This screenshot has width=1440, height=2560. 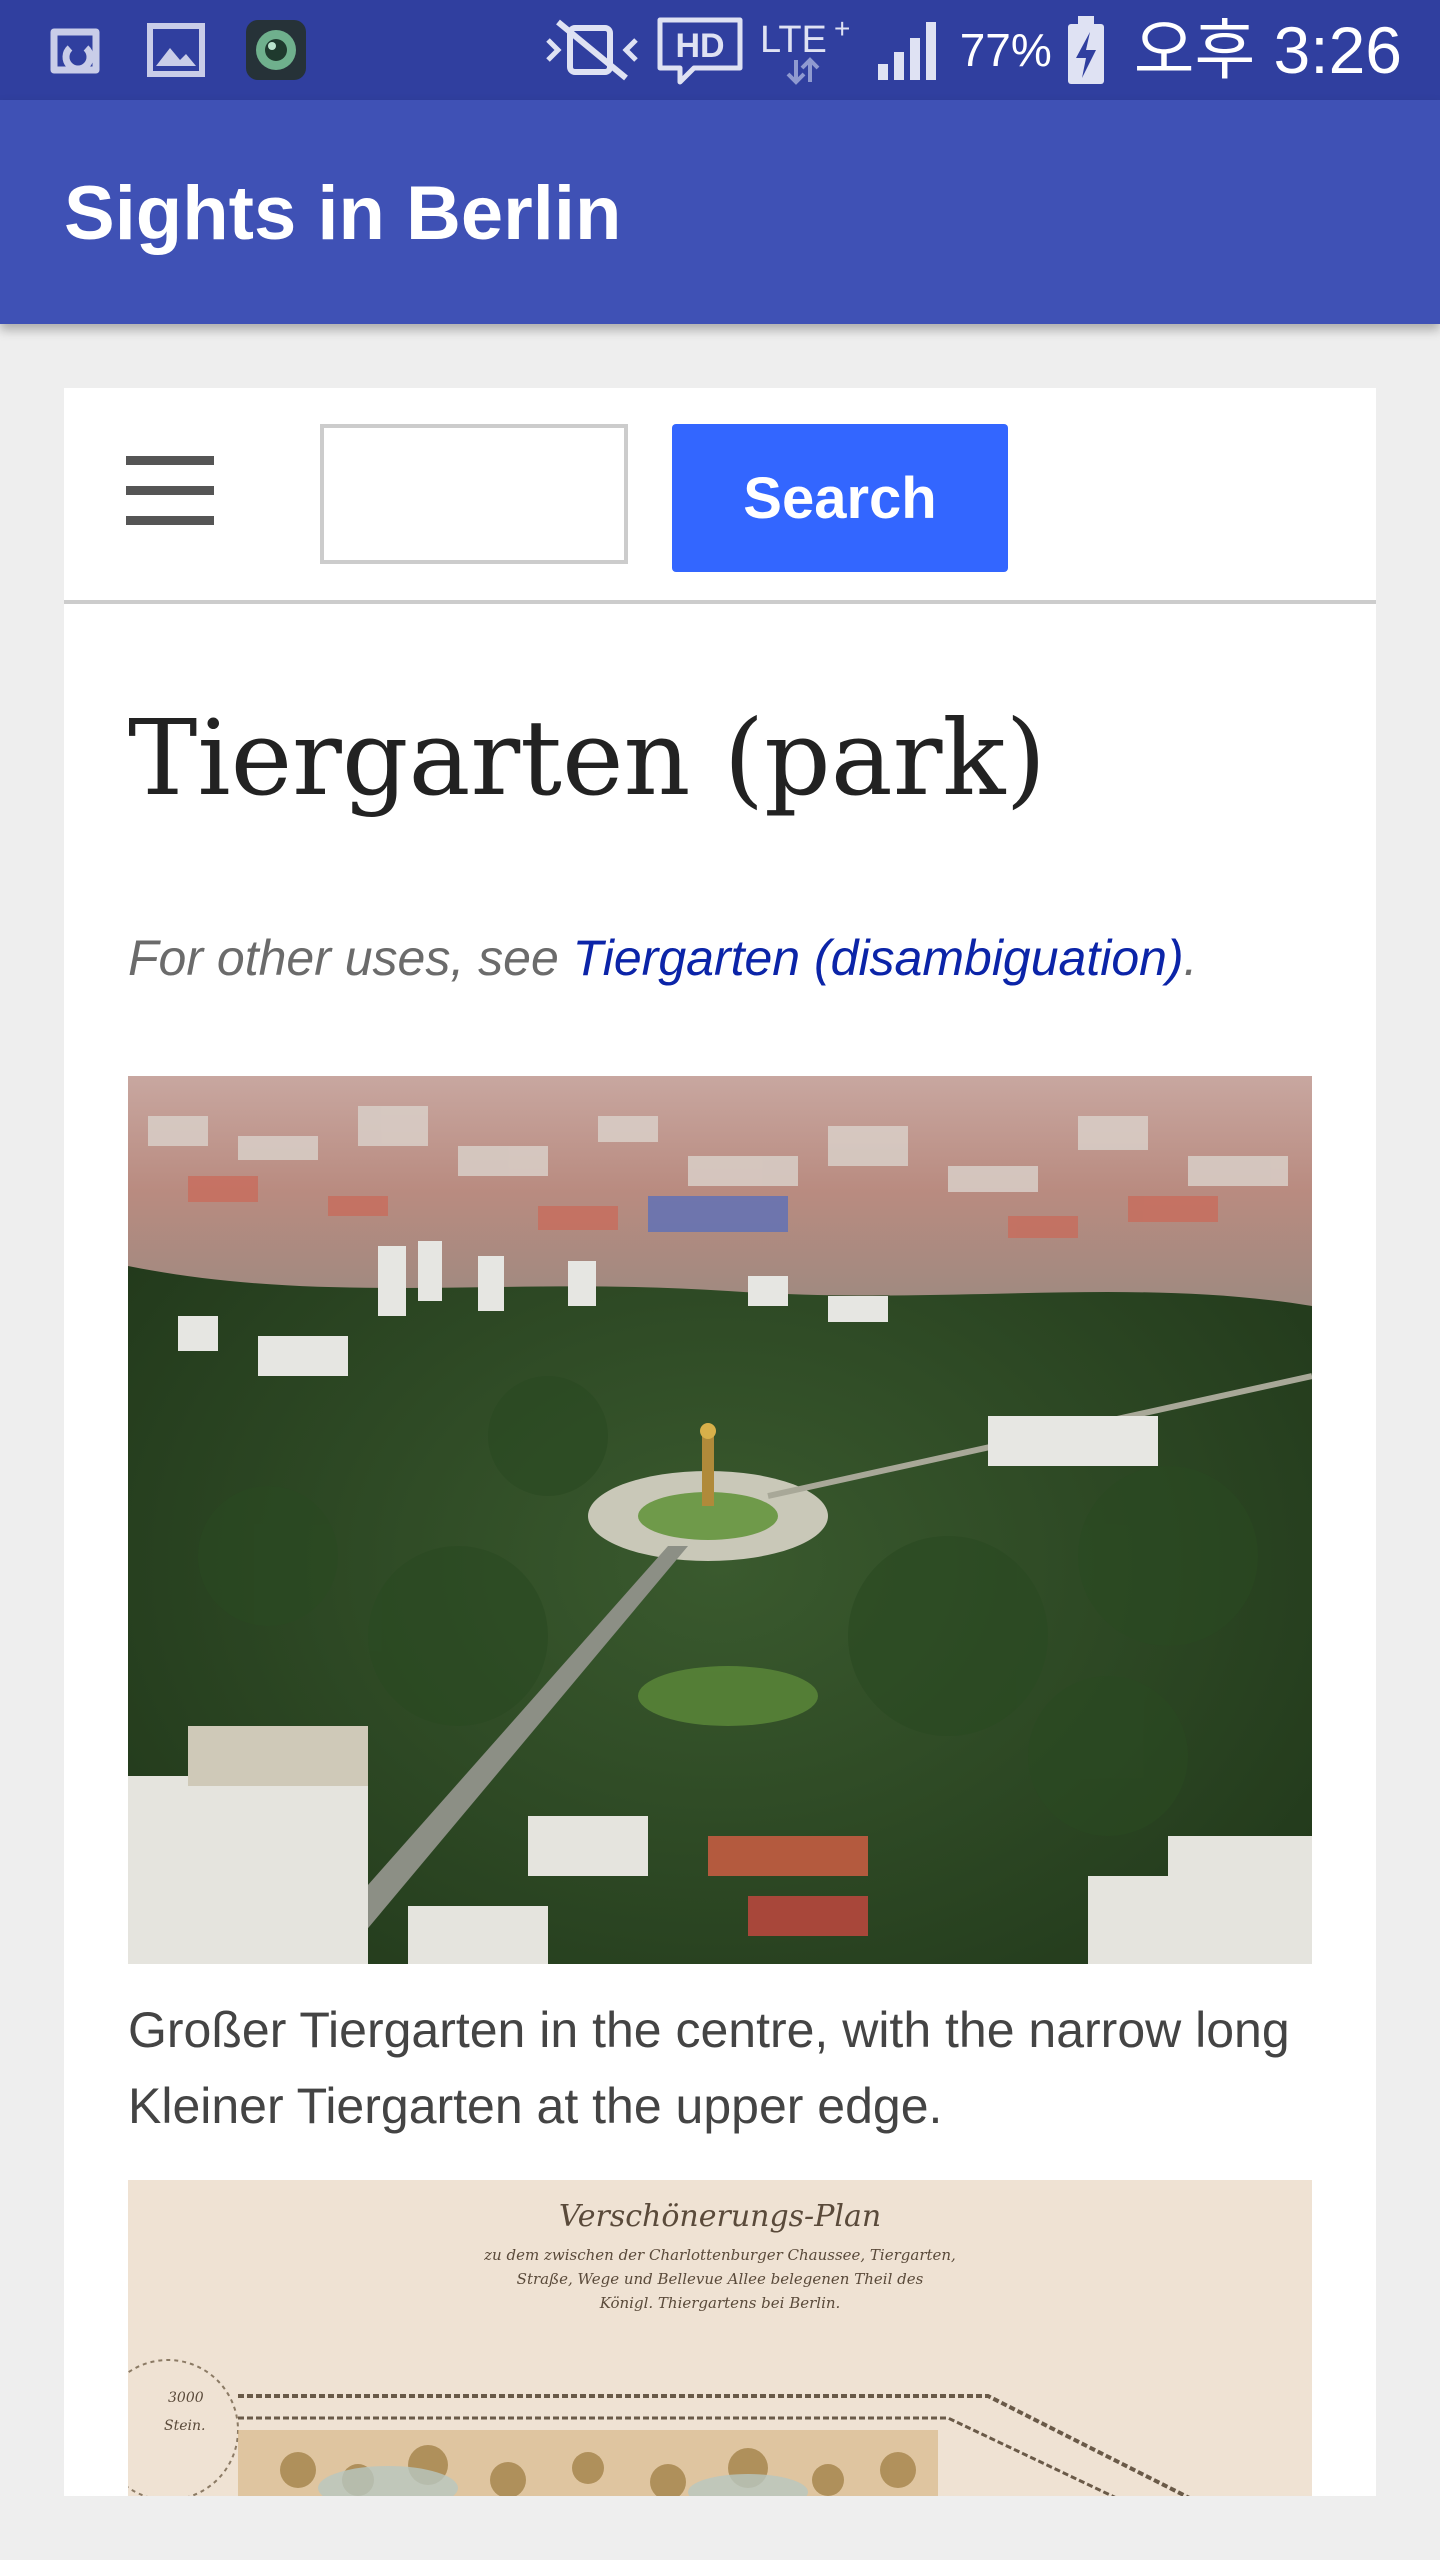 I want to click on svg-text: LTE, so click(x=793, y=40).